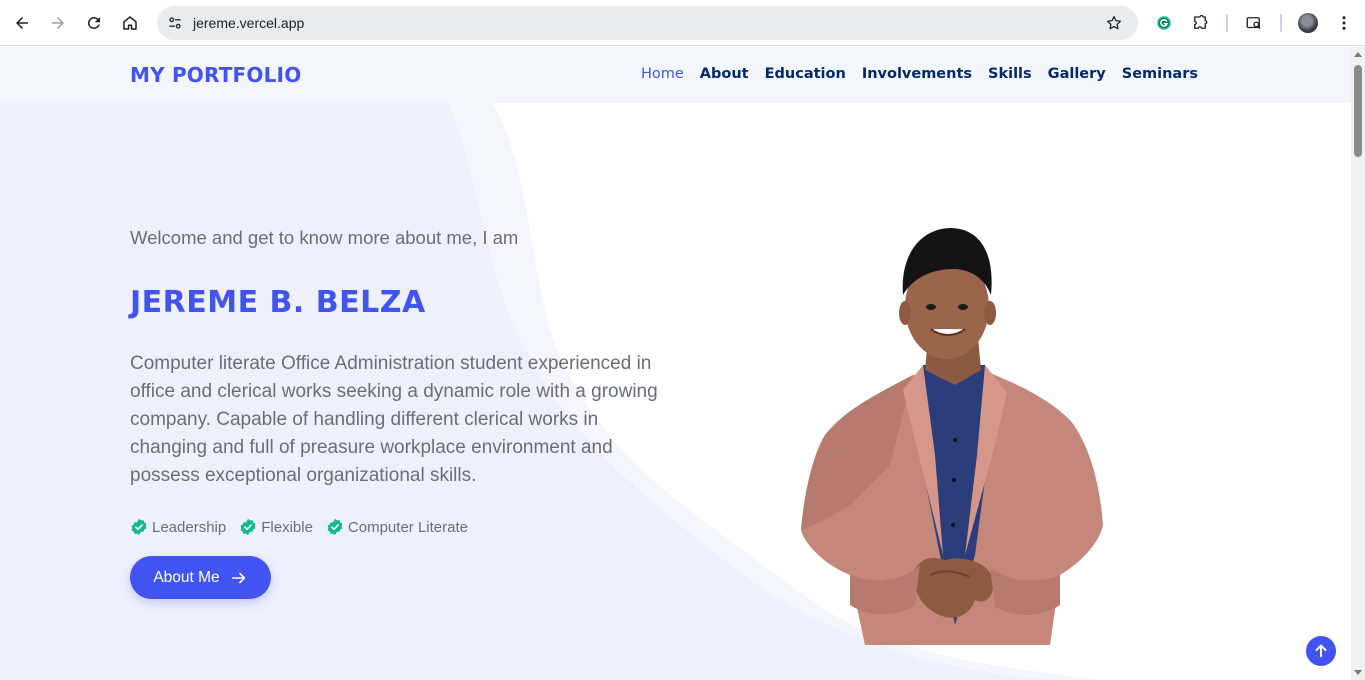  I want to click on about-me-label: About Me, so click(186, 577).